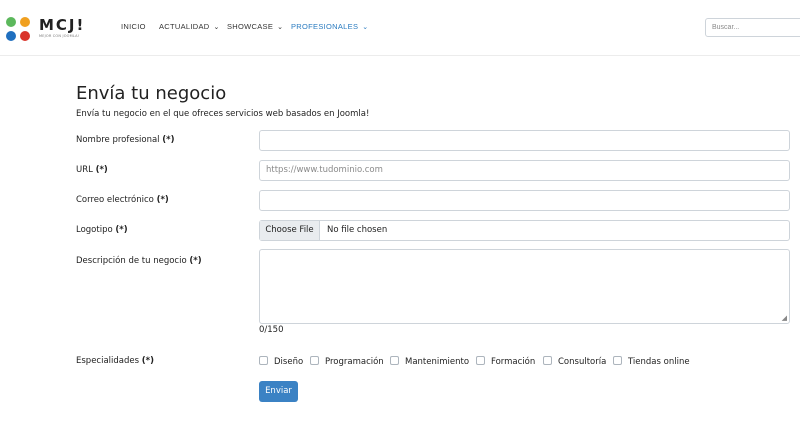 The image size is (800, 425). Describe the element at coordinates (347, 361) in the screenshot. I see `checkbox-programacion: Programación` at that location.